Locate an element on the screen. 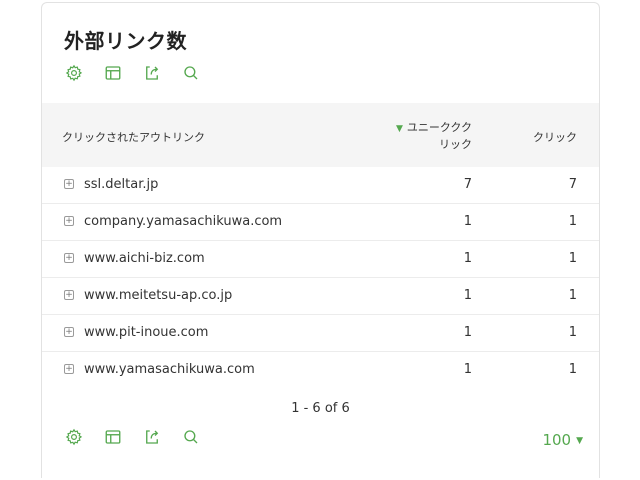 The height and width of the screenshot is (480, 640). bottom-toolbar is located at coordinates (140, 439).